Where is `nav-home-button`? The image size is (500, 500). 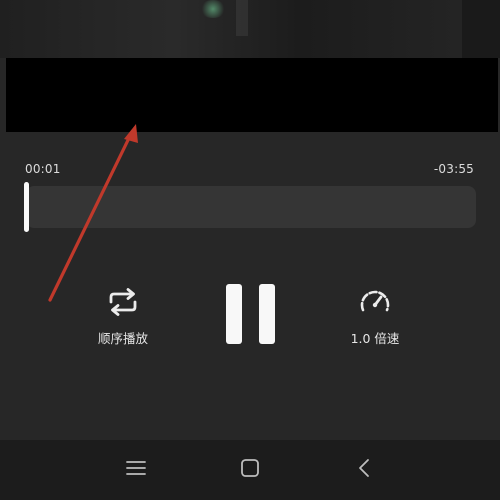 nav-home-button is located at coordinates (250, 470).